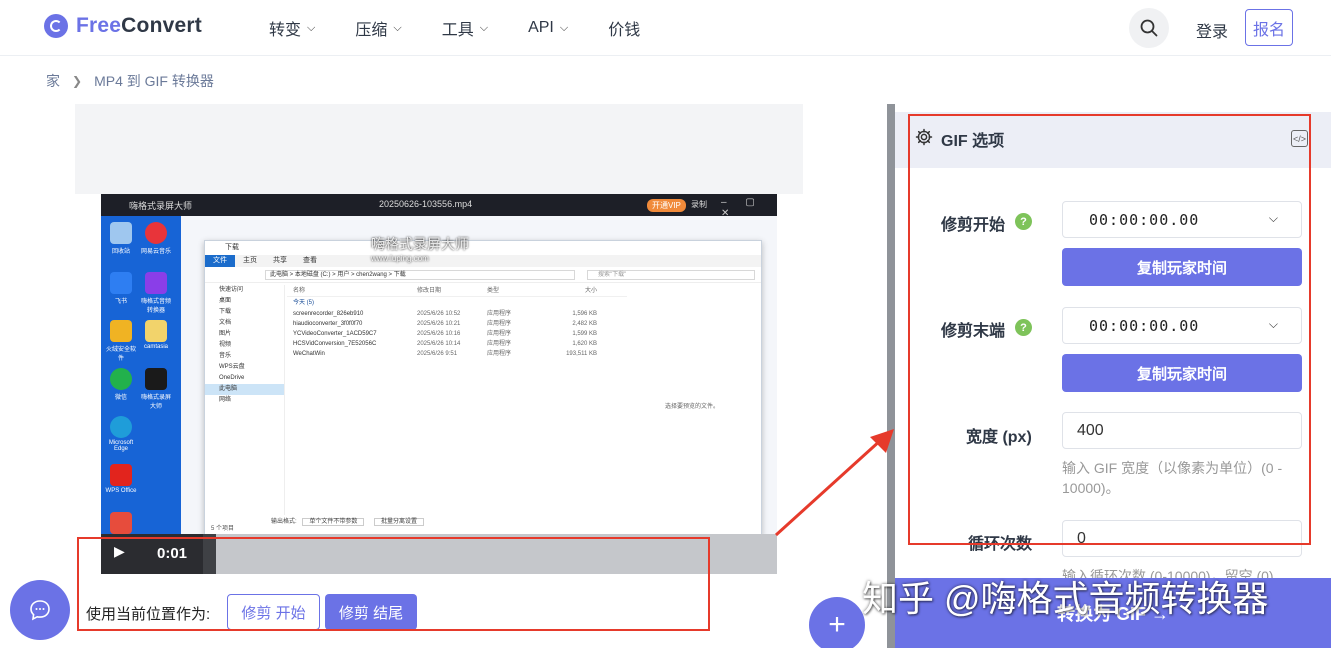  What do you see at coordinates (665, 80) in the screenshot?
I see `breadcrumb: 家 ❯ MP4 到 GIF 转换器` at bounding box center [665, 80].